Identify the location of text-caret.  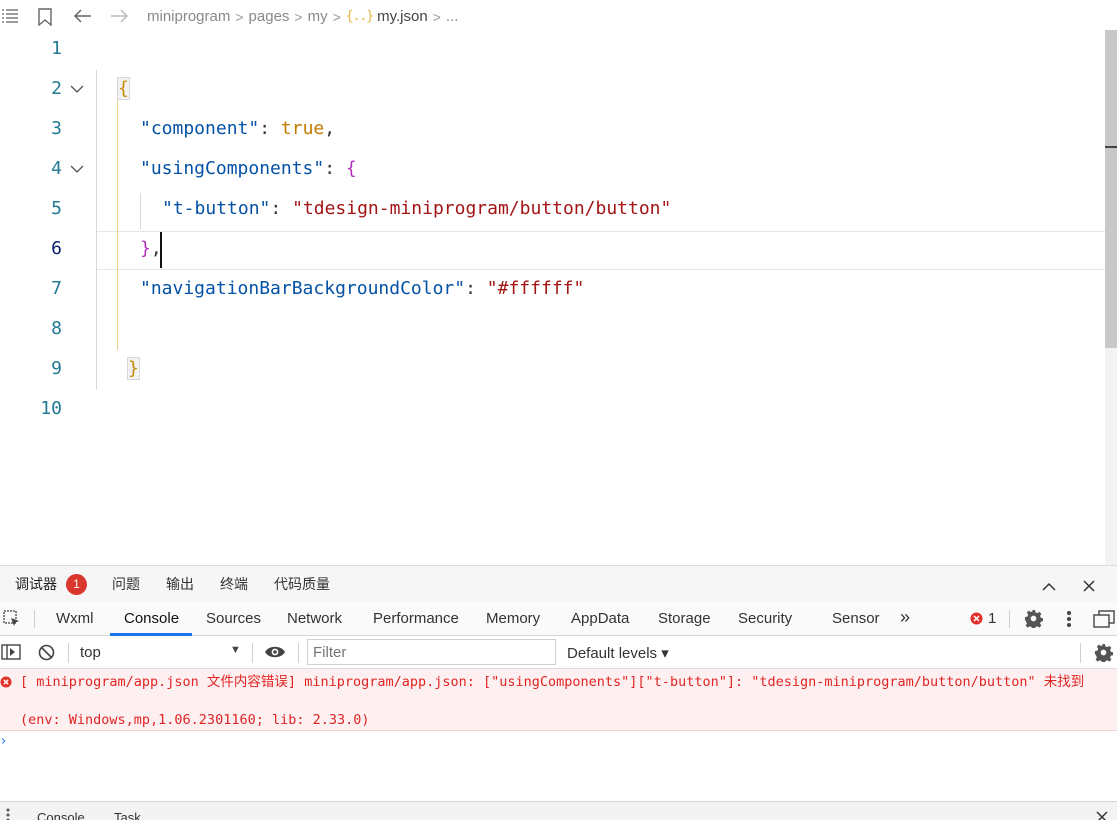
(161, 250).